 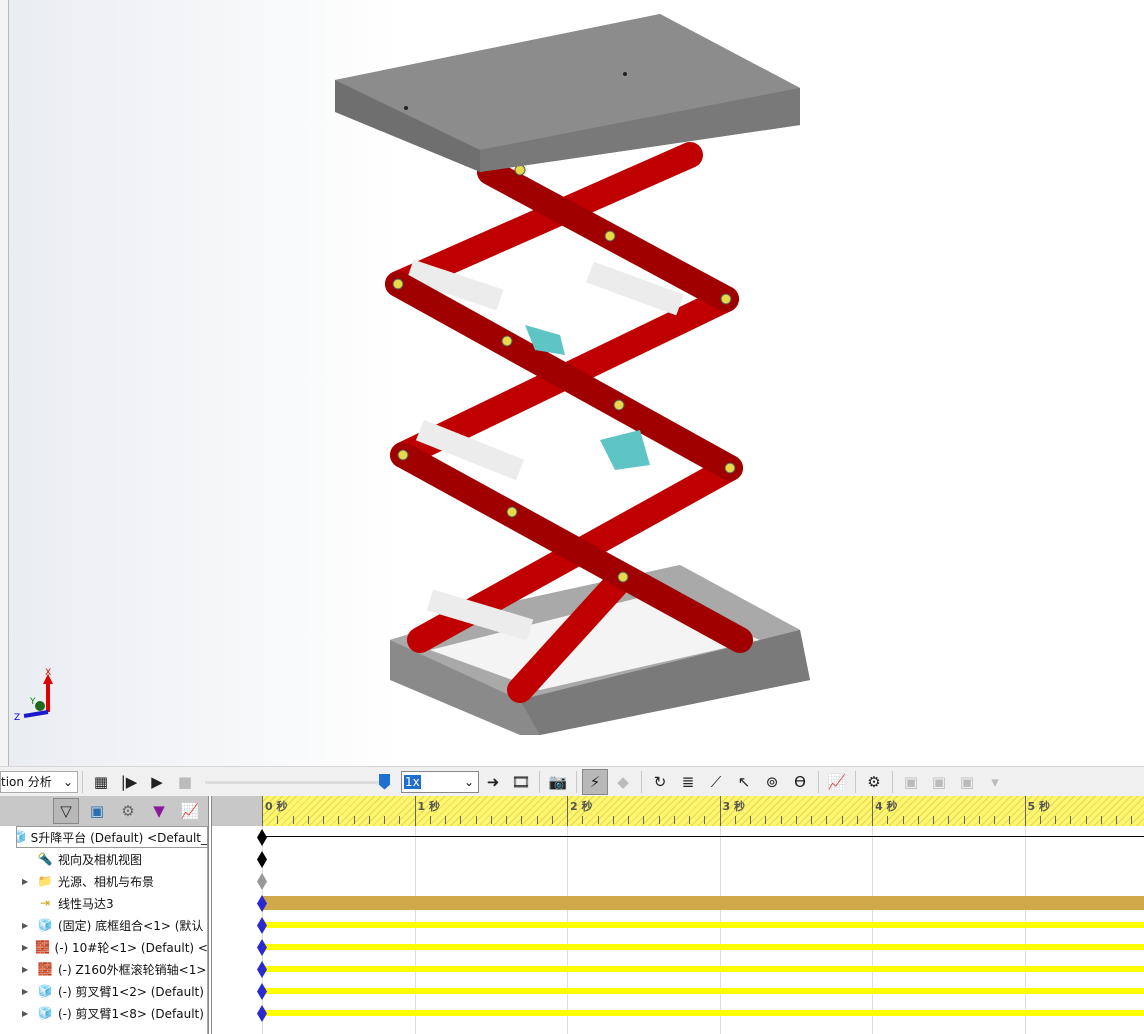 I want to click on tree-item-label: (固定) 底框组合<1> (默认, so click(x=131, y=925).